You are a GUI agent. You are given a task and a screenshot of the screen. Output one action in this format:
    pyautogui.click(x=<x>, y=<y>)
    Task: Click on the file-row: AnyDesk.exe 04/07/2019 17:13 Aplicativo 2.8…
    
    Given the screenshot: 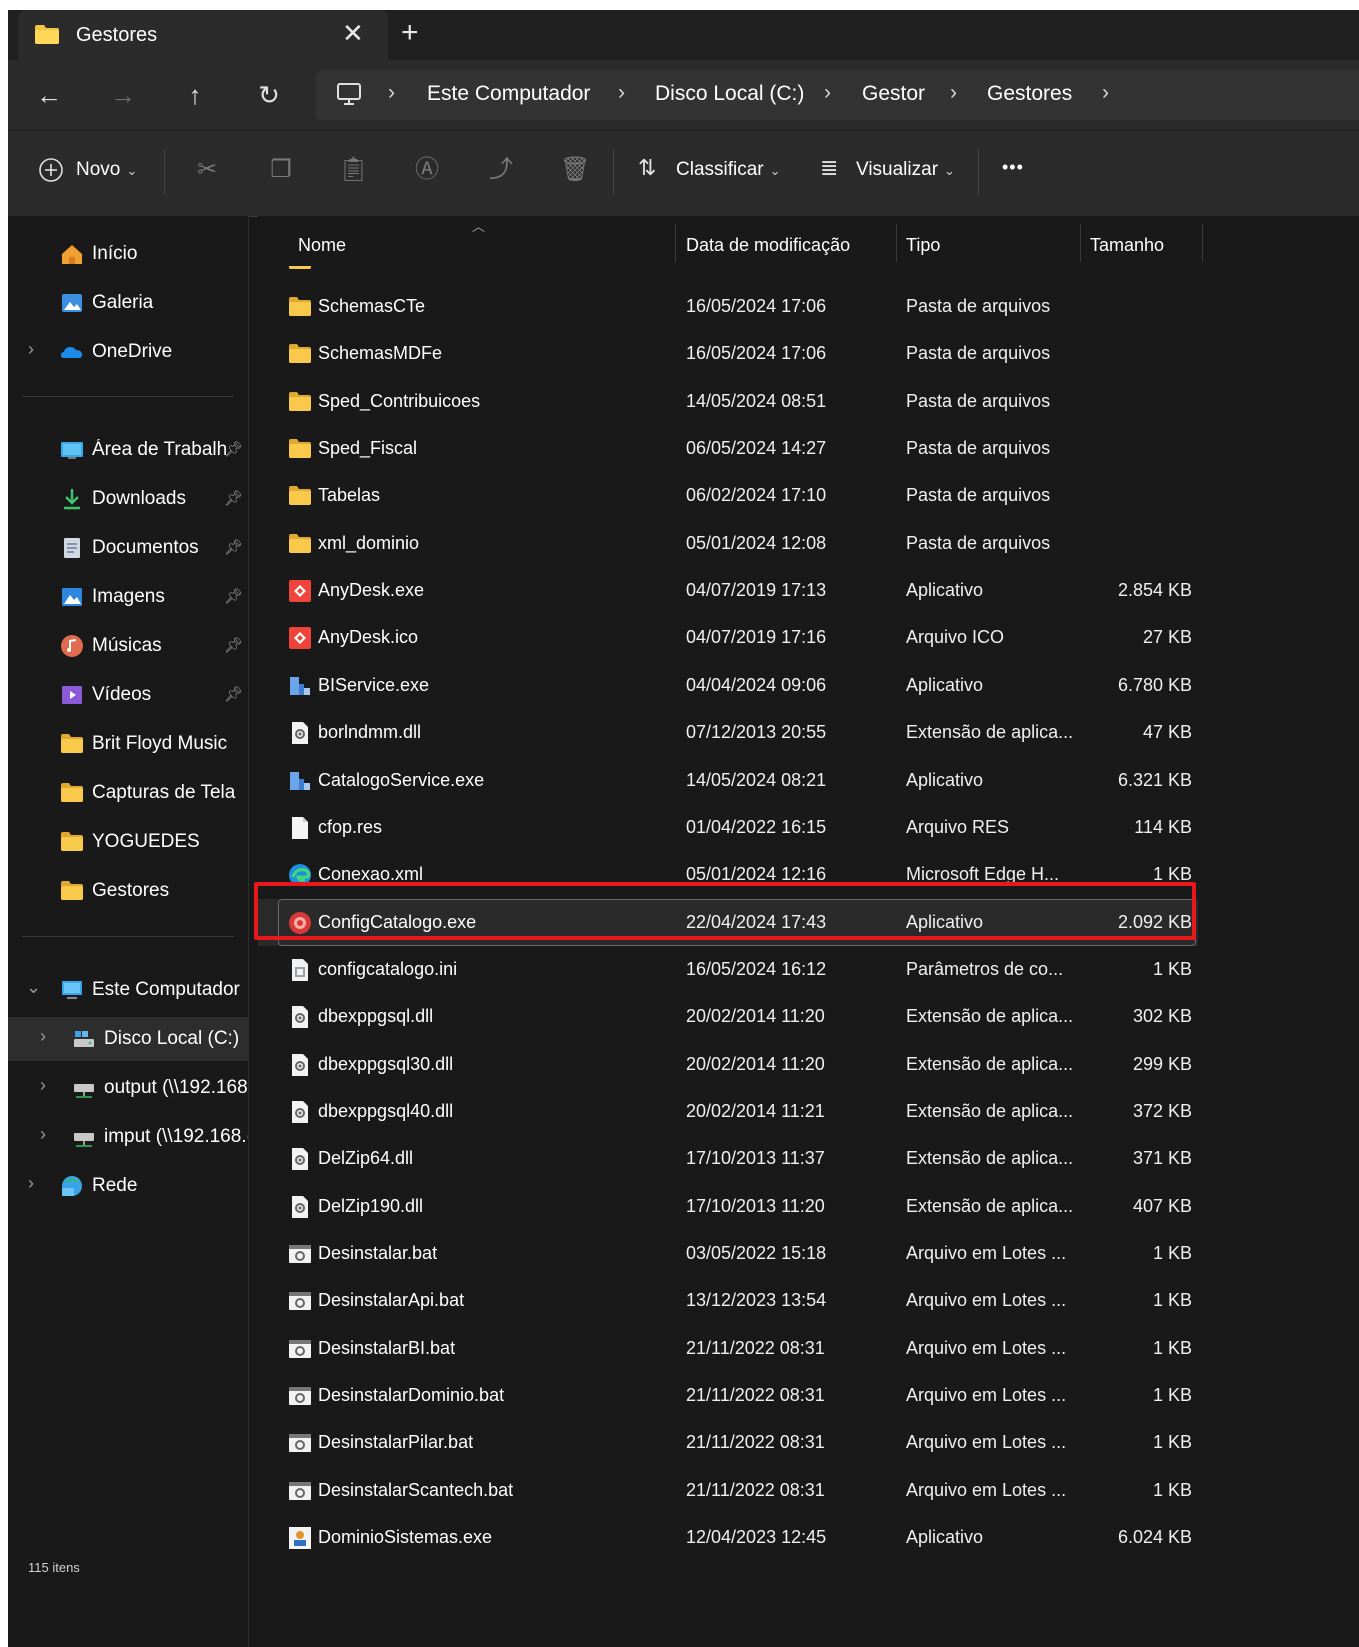 What is the action you would take?
    pyautogui.click(x=728, y=590)
    